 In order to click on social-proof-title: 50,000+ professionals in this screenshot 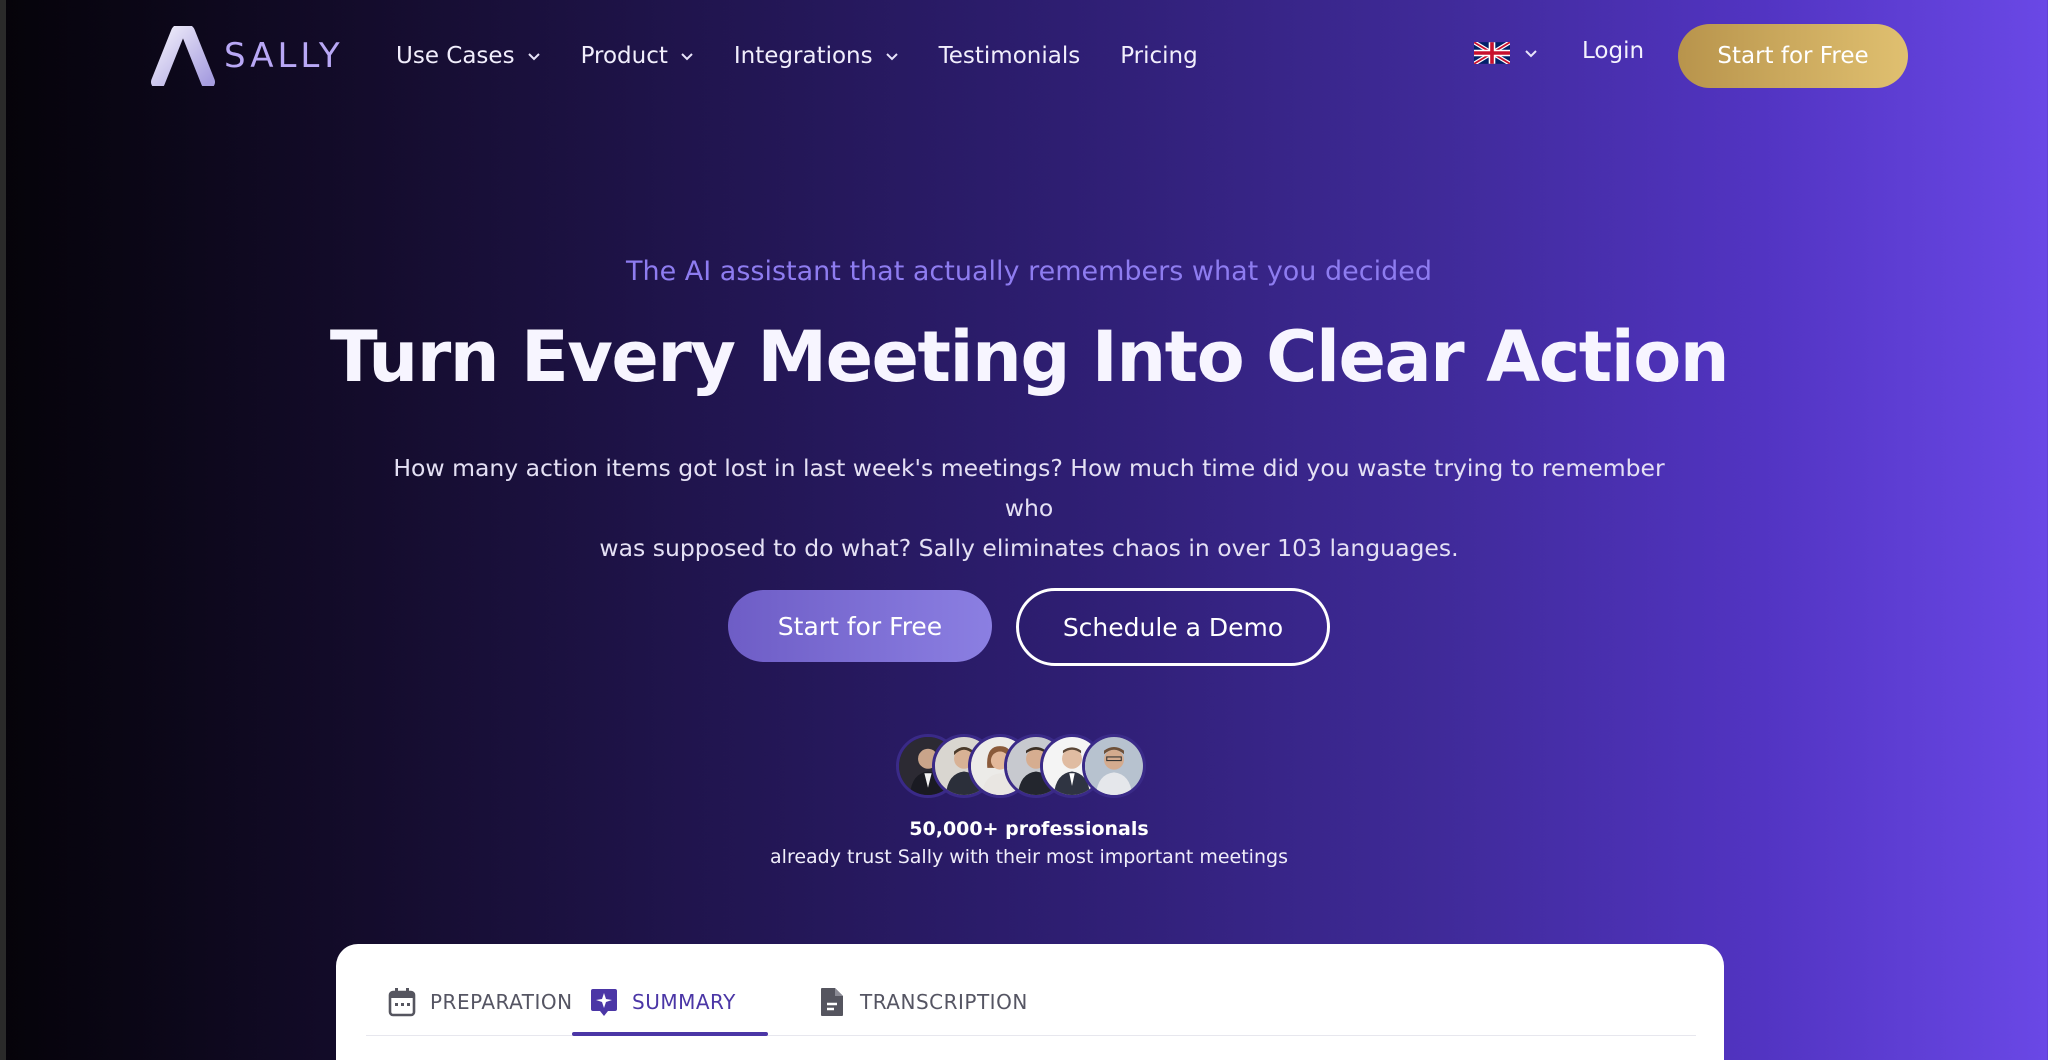, I will do `click(1029, 829)`.